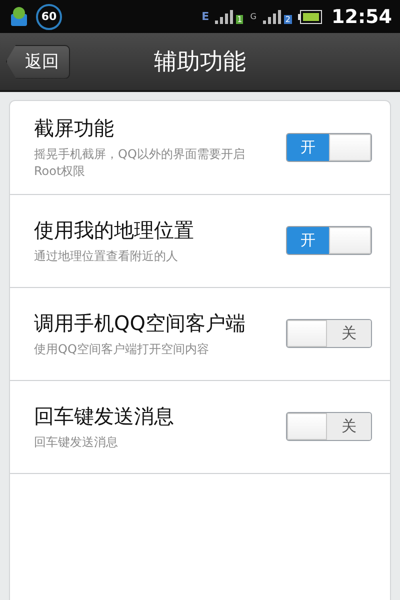  What do you see at coordinates (114, 230) in the screenshot?
I see `setting-title: 使用我的地理位置` at bounding box center [114, 230].